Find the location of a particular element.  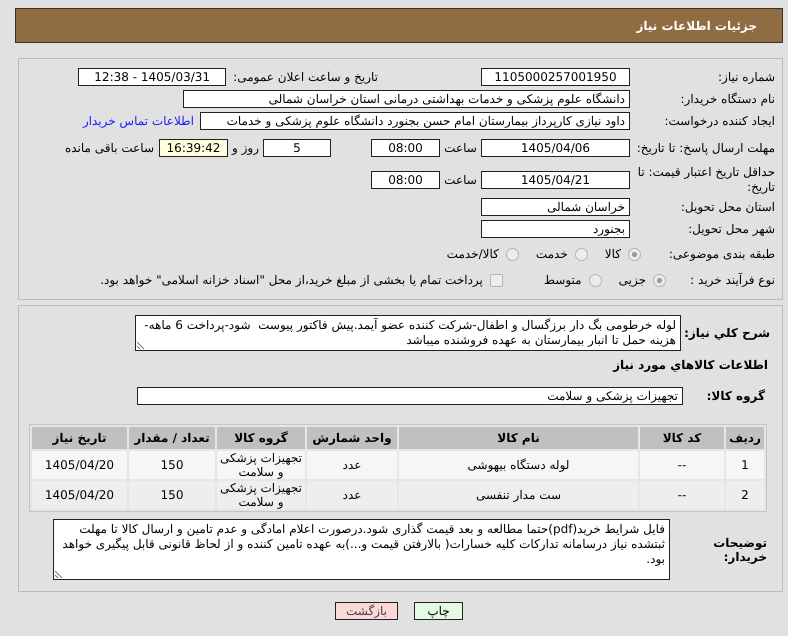

table-cell: لوله دستگاه بیهوشی is located at coordinates (518, 465).